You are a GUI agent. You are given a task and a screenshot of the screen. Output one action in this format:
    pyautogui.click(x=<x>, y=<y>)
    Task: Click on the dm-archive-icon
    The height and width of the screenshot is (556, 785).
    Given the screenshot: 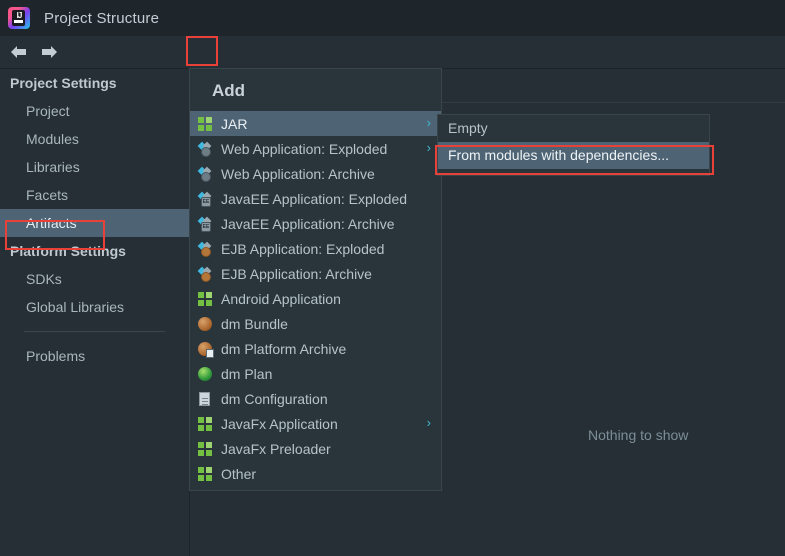 What is the action you would take?
    pyautogui.click(x=206, y=349)
    